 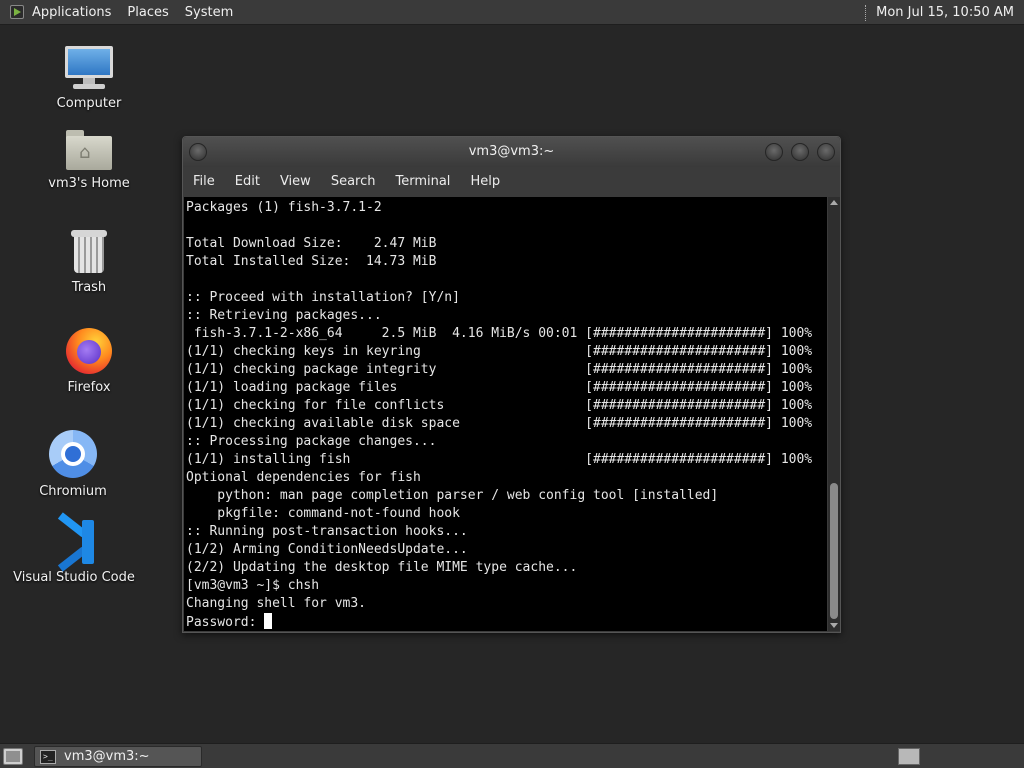 What do you see at coordinates (89, 150) in the screenshot?
I see `home-folder-icon: ⌂` at bounding box center [89, 150].